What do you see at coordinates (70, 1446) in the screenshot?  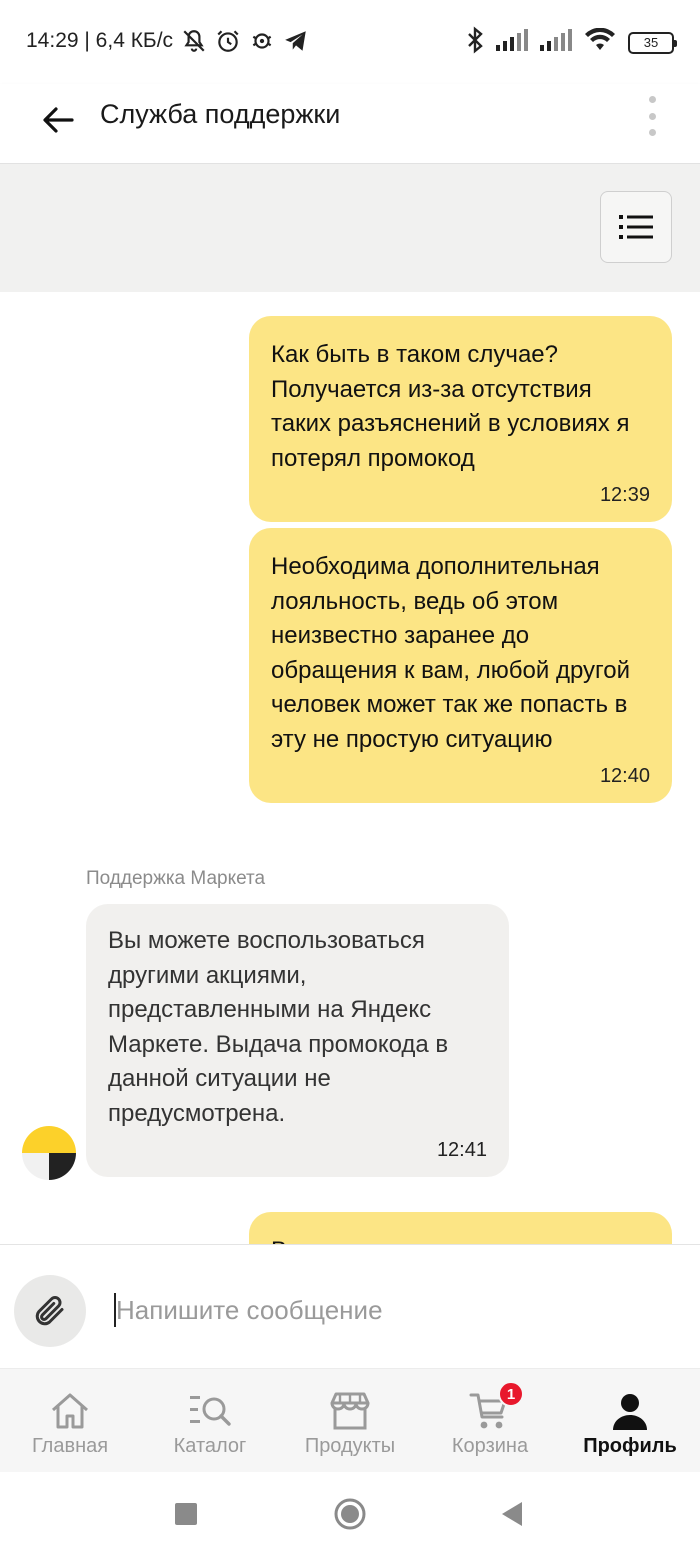 I see `nav-label: Главная` at bounding box center [70, 1446].